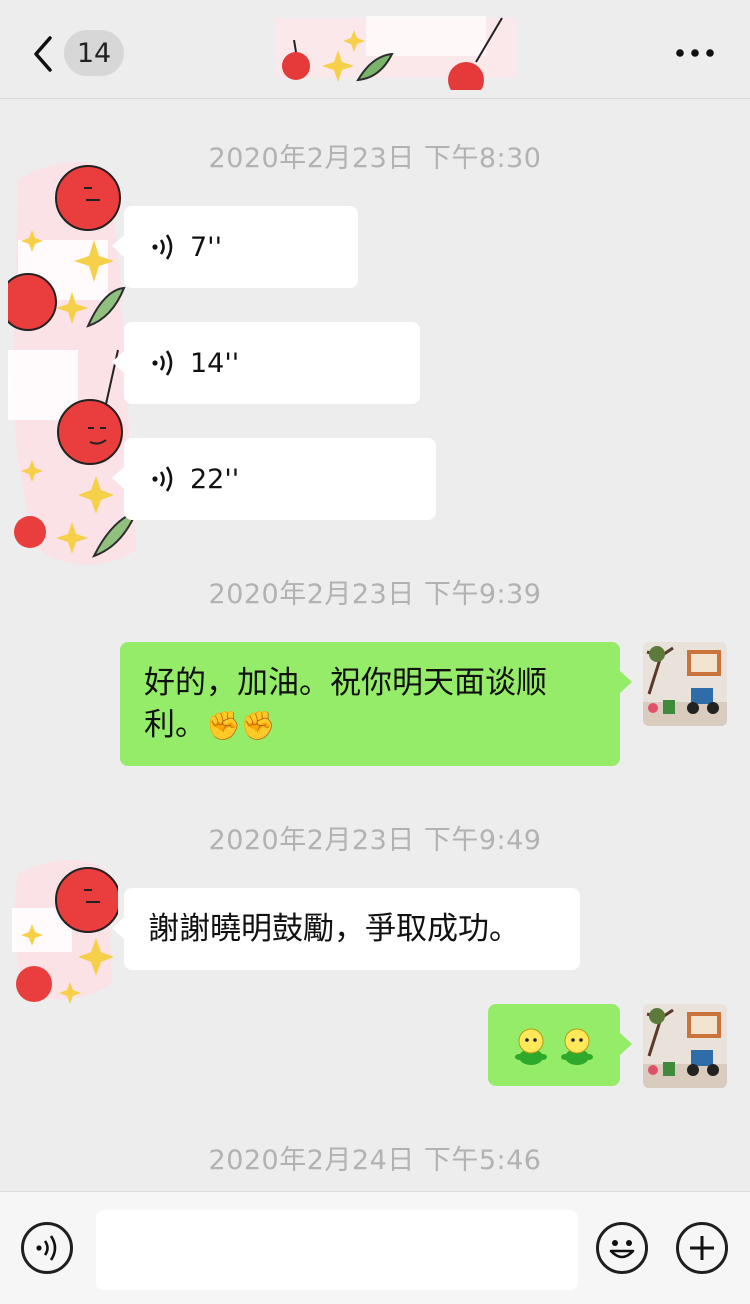 This screenshot has height=1304, width=750. What do you see at coordinates (375, 840) in the screenshot?
I see `timestamp: 2020年2月23日 下午9:49` at bounding box center [375, 840].